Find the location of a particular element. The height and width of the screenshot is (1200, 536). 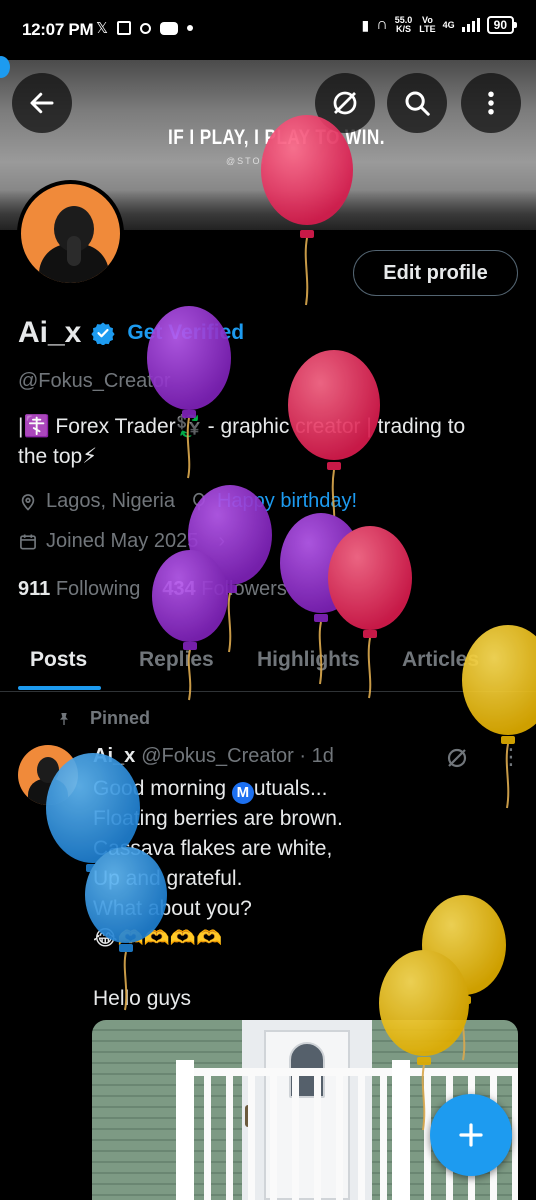

more-vertical-icon is located at coordinates (491, 103).